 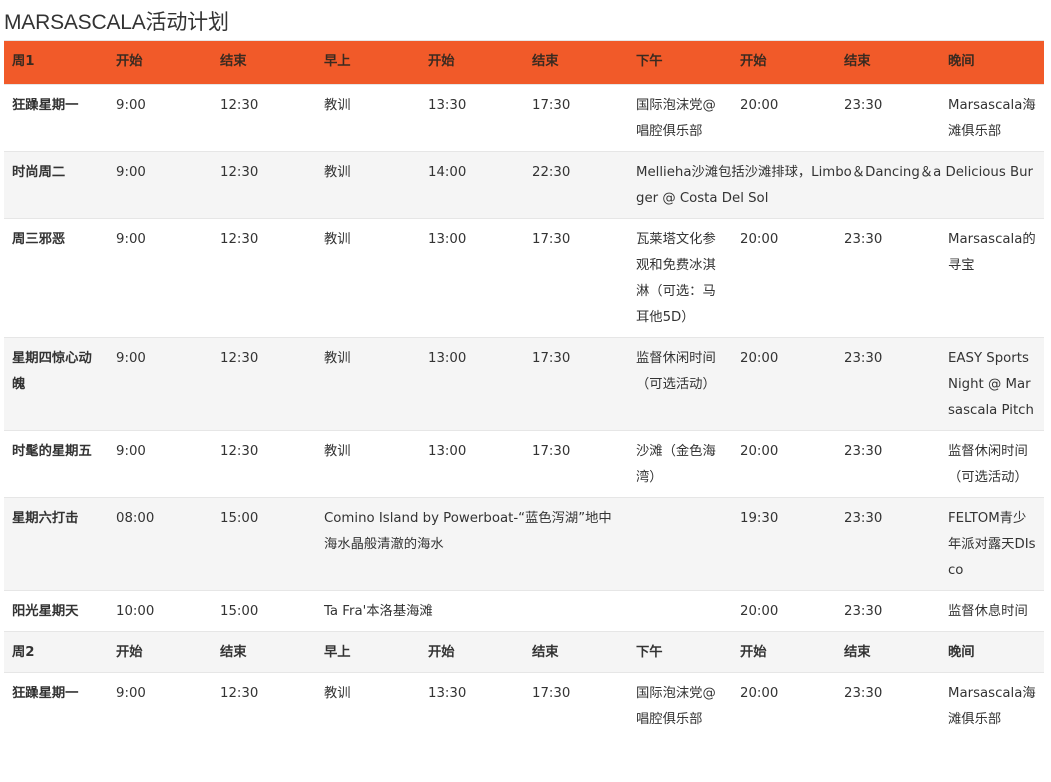 I want to click on day-cell: 星期四惊心动魄, so click(x=56, y=384).